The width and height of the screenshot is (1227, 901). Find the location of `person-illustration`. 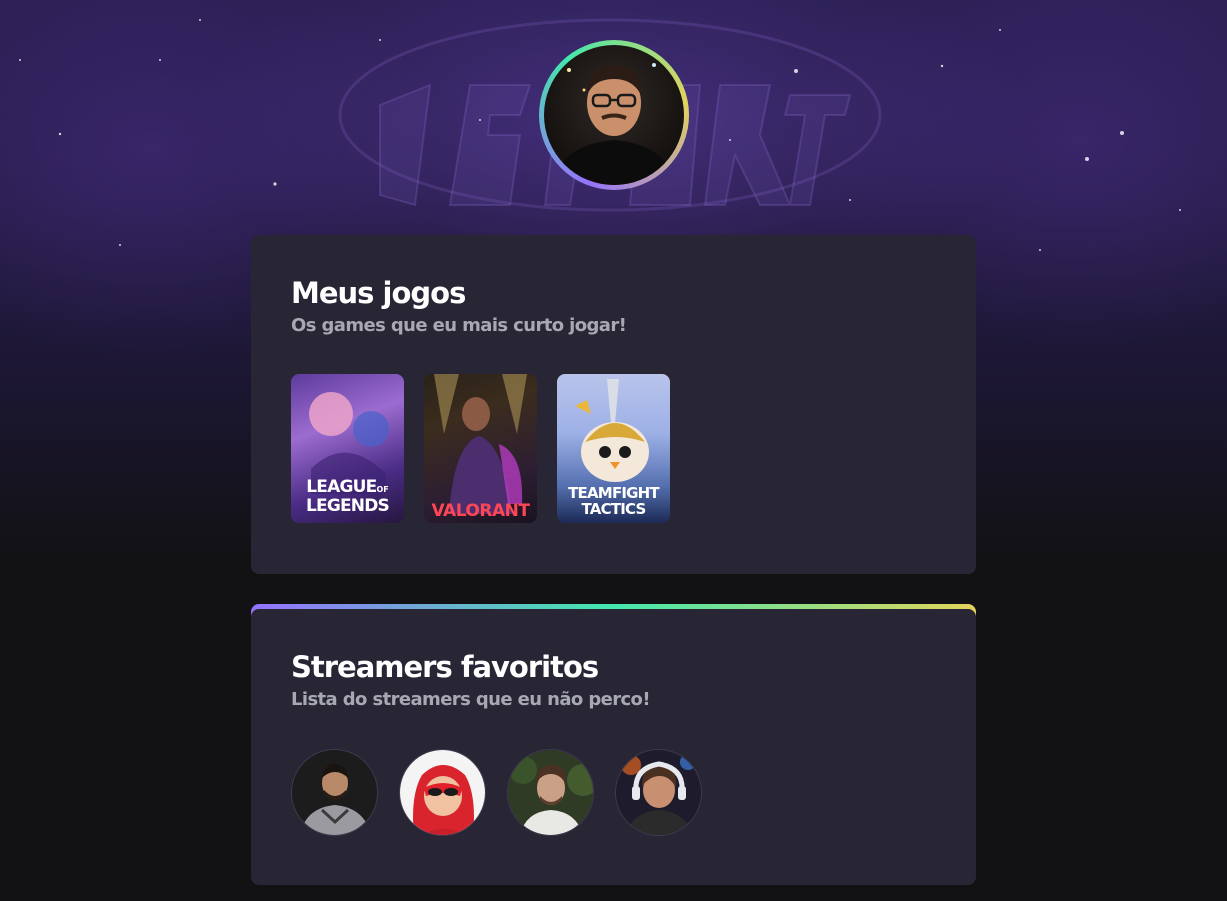

person-illustration is located at coordinates (614, 124).